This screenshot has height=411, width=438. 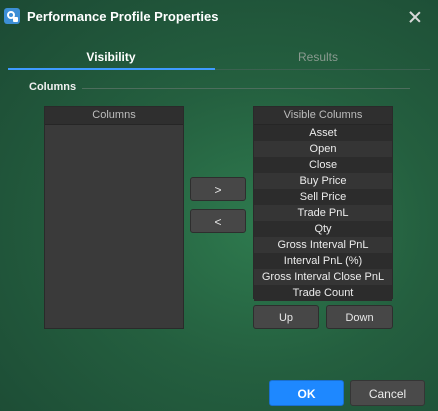 I want to click on visible-columns-header: Visible Columns, so click(x=323, y=116).